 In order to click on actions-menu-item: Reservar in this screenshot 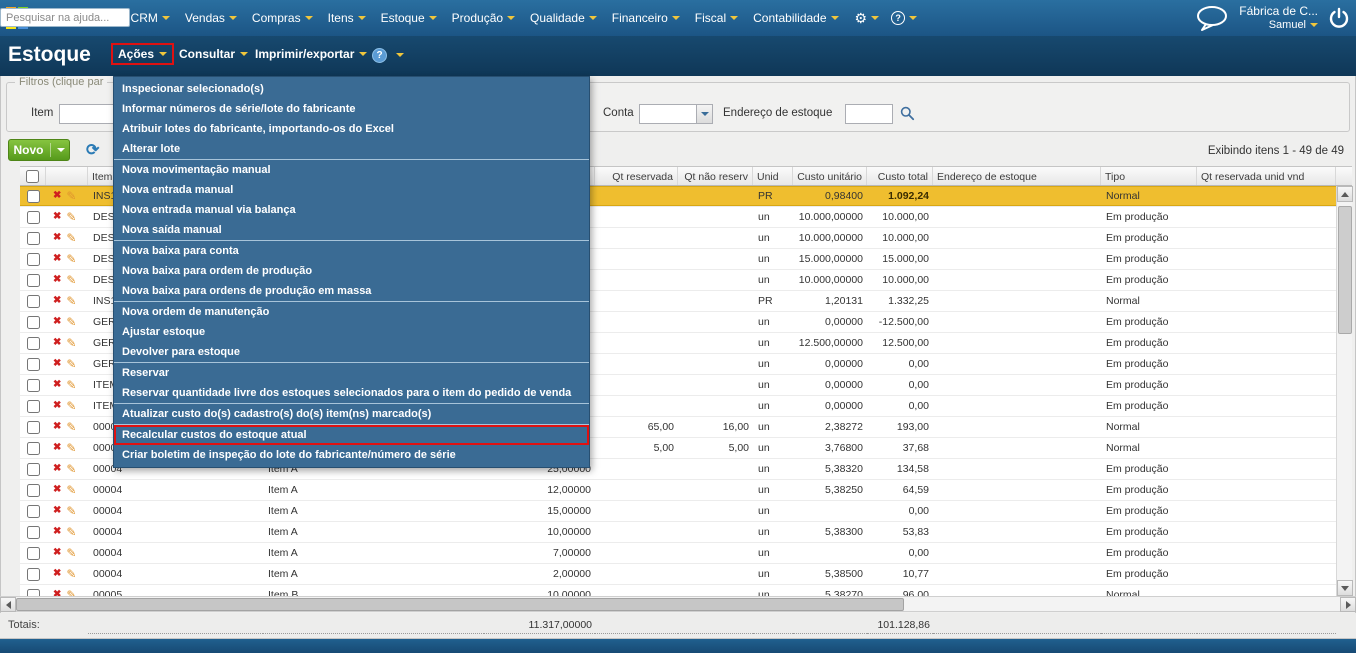, I will do `click(351, 373)`.